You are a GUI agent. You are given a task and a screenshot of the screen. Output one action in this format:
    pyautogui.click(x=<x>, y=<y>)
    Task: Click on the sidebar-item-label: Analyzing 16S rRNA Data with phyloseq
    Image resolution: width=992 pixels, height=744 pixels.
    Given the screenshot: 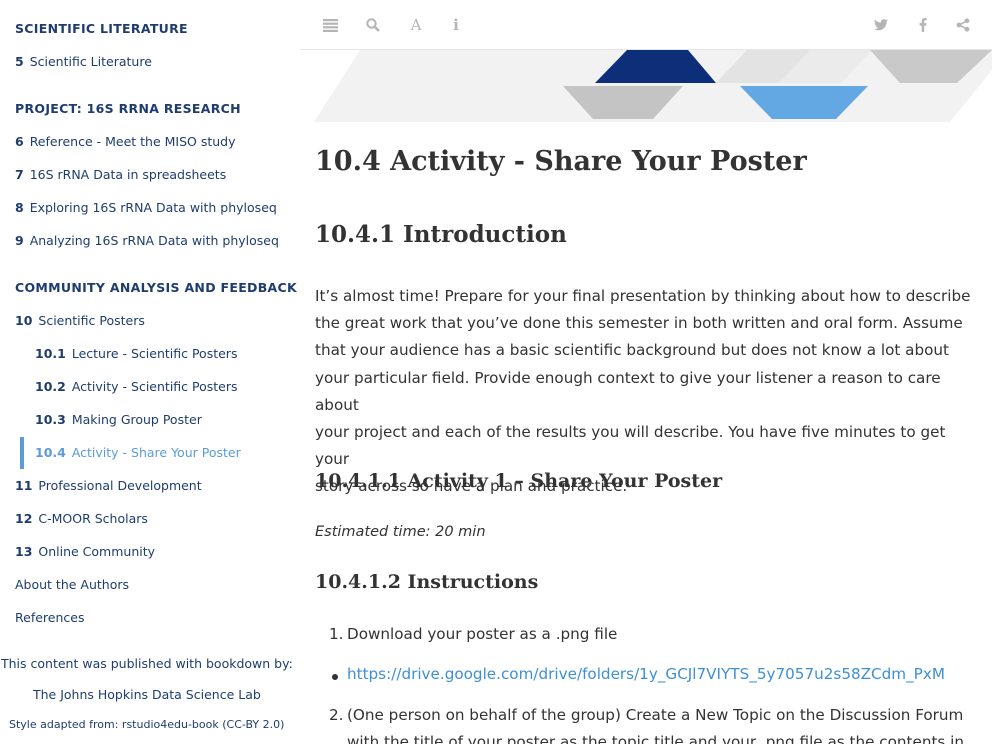 What is the action you would take?
    pyautogui.click(x=154, y=240)
    